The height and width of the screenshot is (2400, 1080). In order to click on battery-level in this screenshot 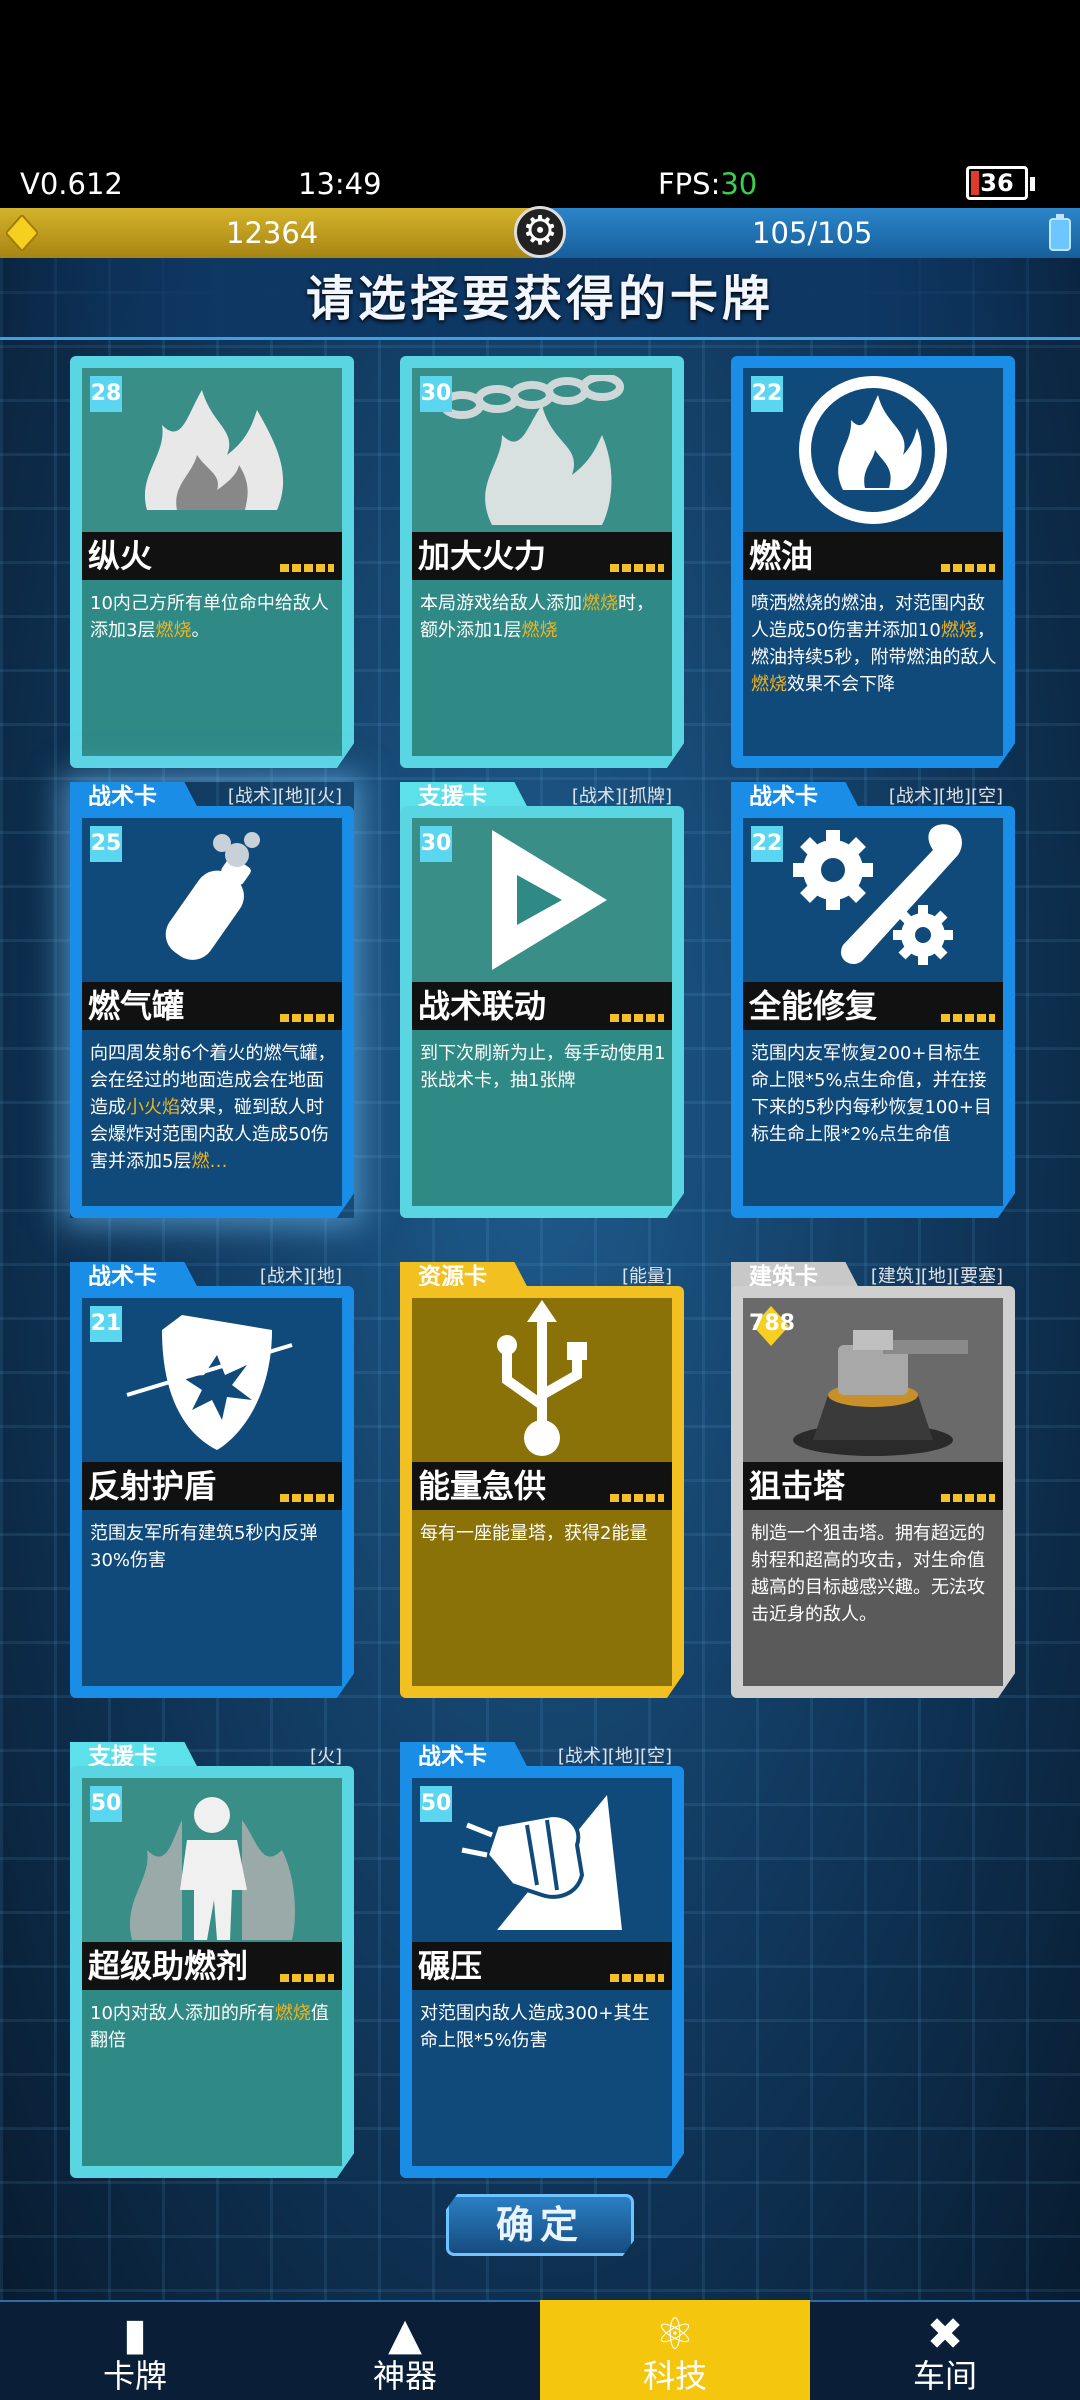, I will do `click(975, 183)`.